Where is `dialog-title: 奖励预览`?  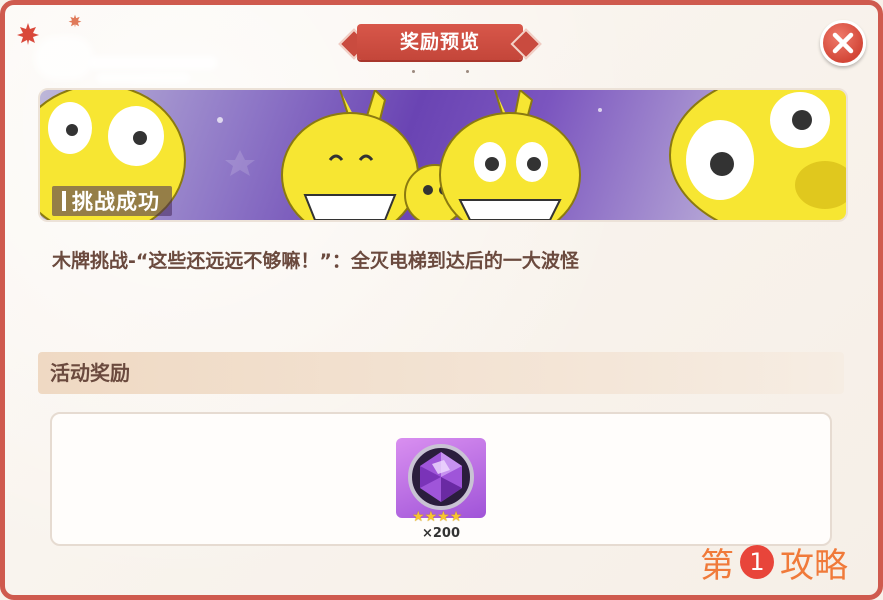 dialog-title: 奖励预览 is located at coordinates (439, 42).